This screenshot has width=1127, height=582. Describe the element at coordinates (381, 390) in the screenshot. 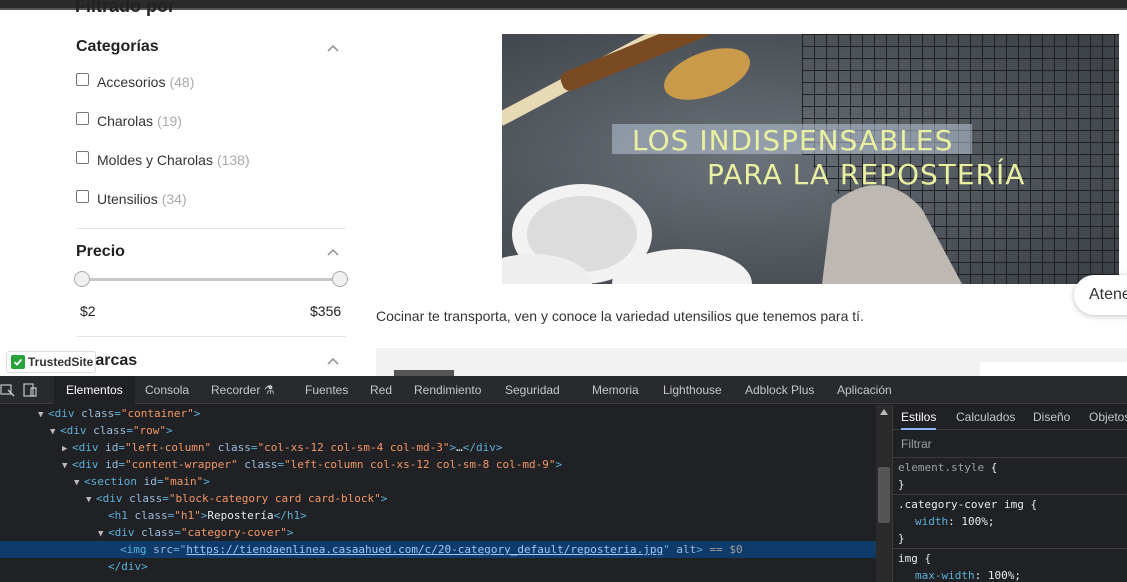

I see `tab-red: Red` at that location.